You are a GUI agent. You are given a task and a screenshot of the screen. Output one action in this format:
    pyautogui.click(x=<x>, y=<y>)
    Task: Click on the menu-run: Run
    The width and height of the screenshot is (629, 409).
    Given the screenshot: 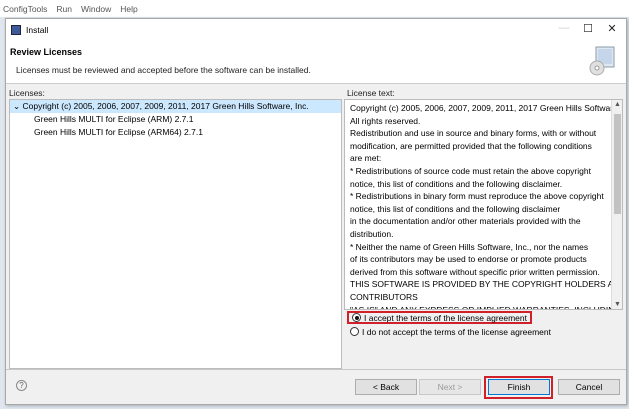 What is the action you would take?
    pyautogui.click(x=64, y=9)
    